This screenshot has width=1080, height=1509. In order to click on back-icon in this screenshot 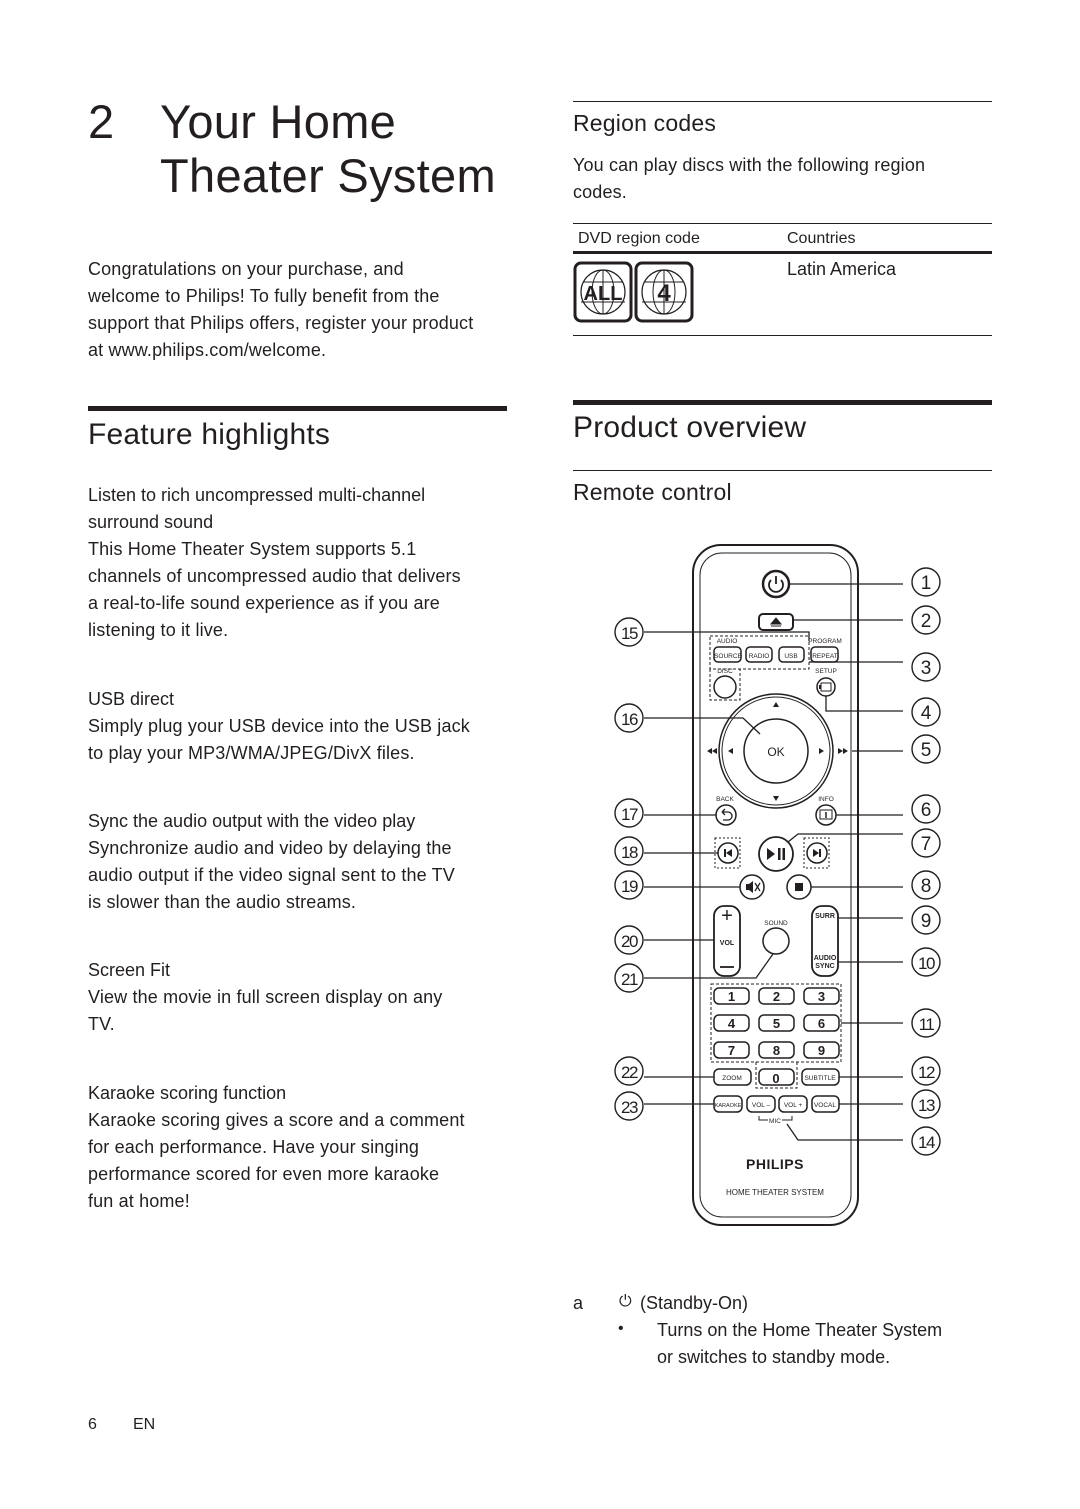, I will do `click(727, 814)`.